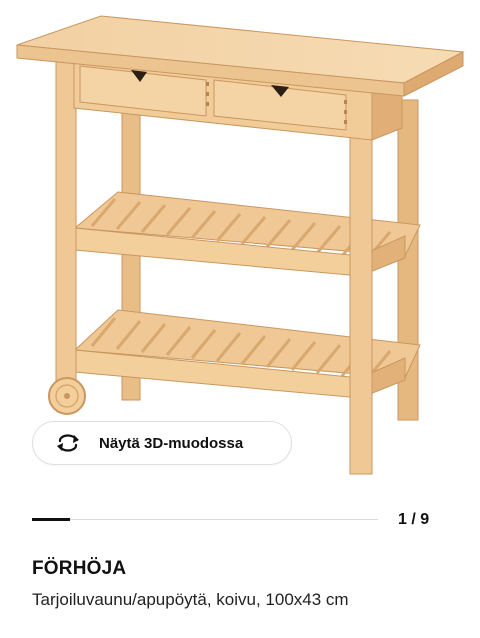 Image resolution: width=480 pixels, height=638 pixels. What do you see at coordinates (79, 568) in the screenshot?
I see `product-name: FÖRHÖJA` at bounding box center [79, 568].